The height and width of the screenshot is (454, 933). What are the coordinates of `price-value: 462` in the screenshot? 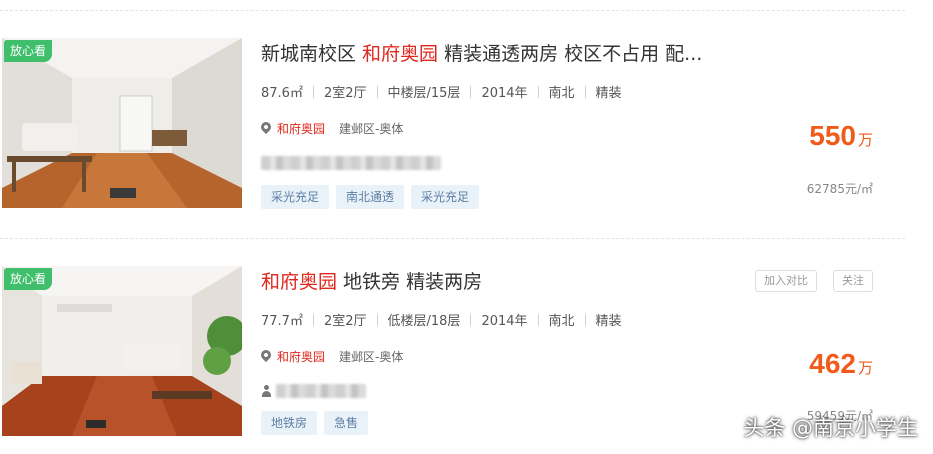 It's located at (832, 363).